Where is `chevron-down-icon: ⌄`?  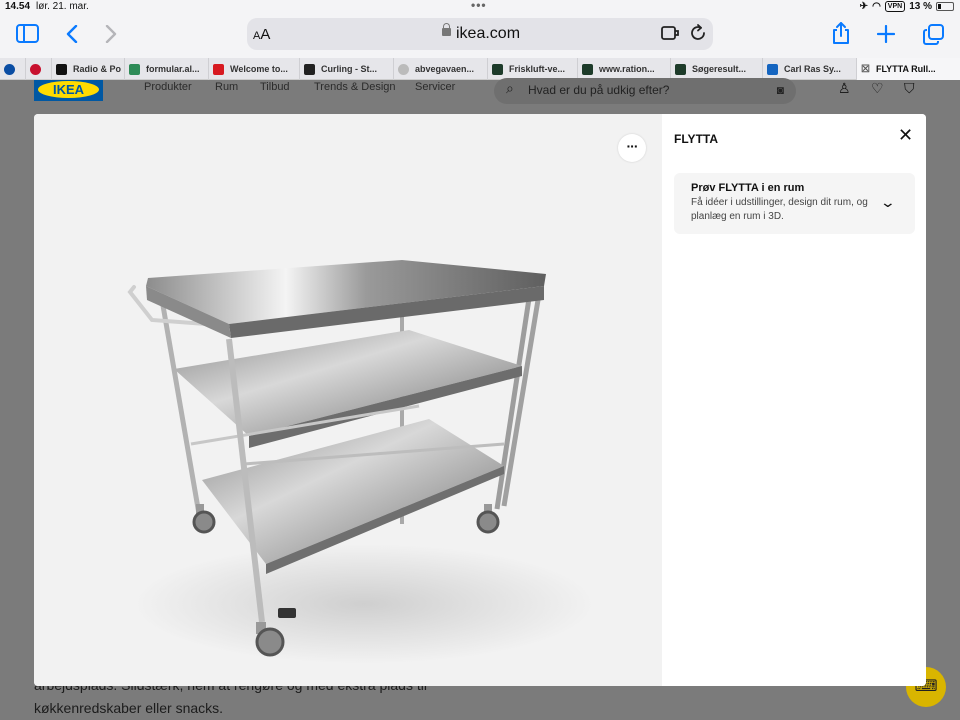 chevron-down-icon: ⌄ is located at coordinates (888, 202).